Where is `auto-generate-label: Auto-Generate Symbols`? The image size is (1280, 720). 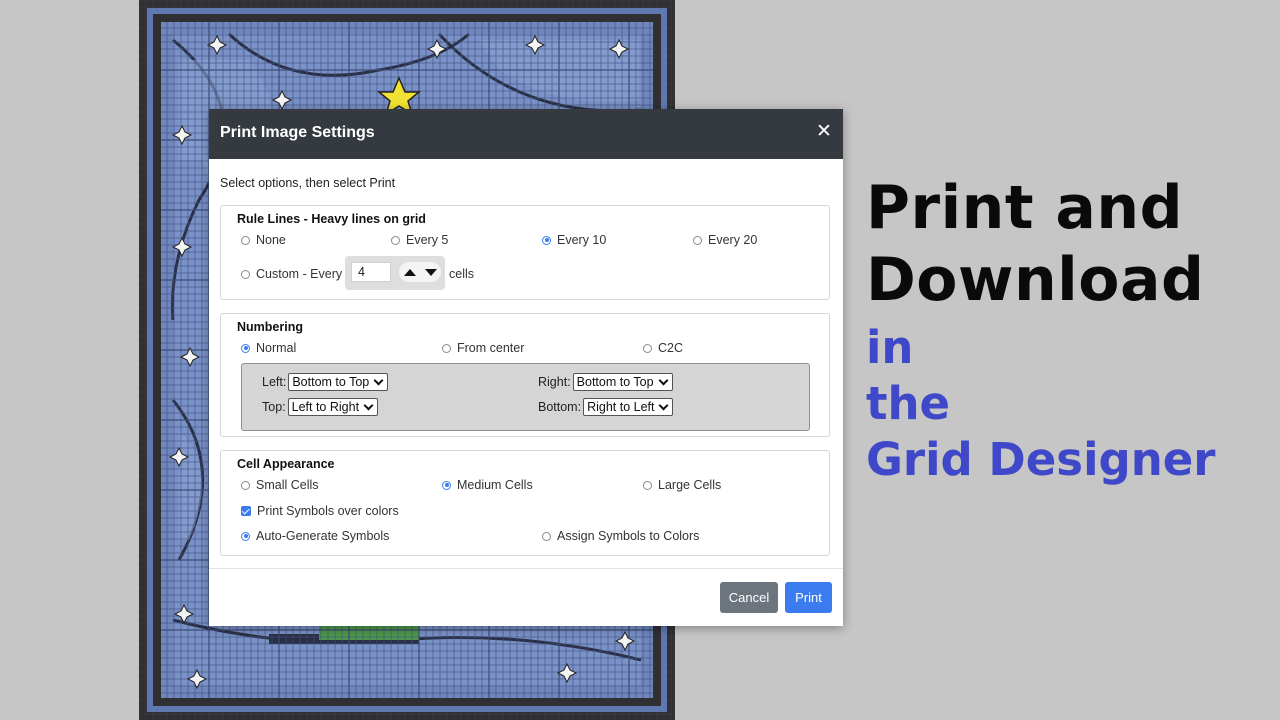
auto-generate-label: Auto-Generate Symbols is located at coordinates (323, 536).